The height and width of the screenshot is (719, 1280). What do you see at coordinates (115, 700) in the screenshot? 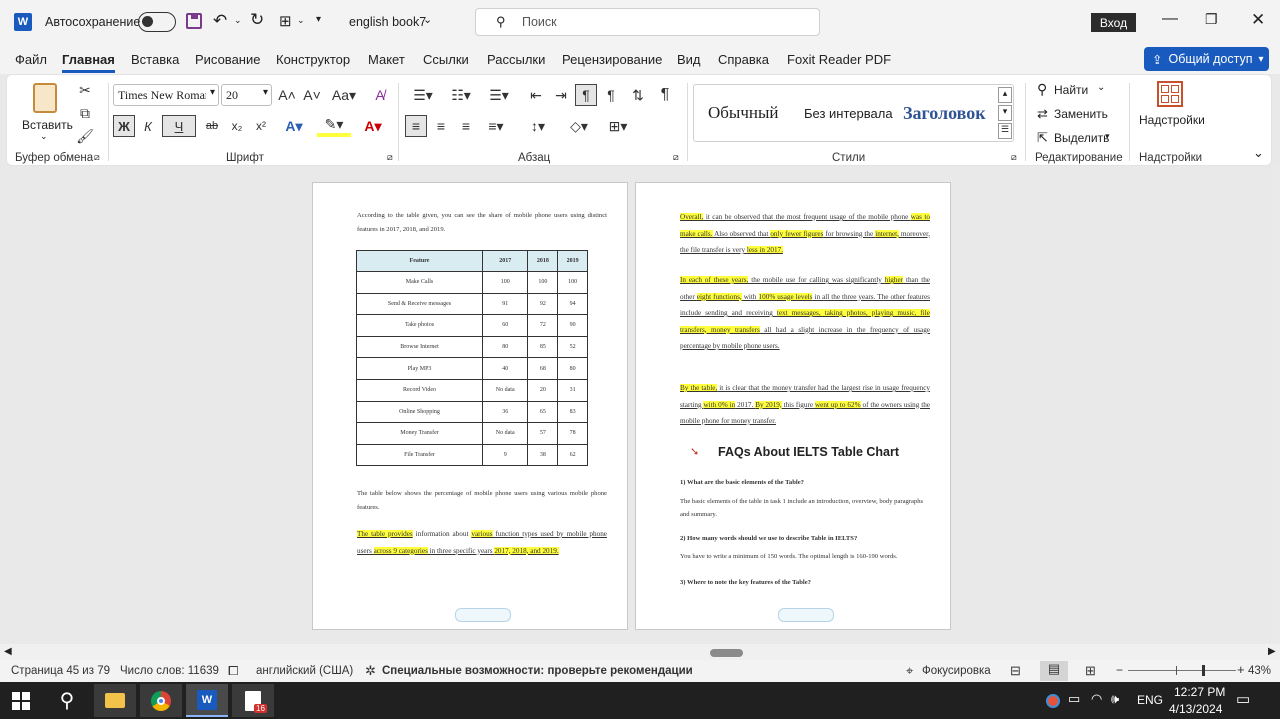
I see `file-explorer-button` at bounding box center [115, 700].